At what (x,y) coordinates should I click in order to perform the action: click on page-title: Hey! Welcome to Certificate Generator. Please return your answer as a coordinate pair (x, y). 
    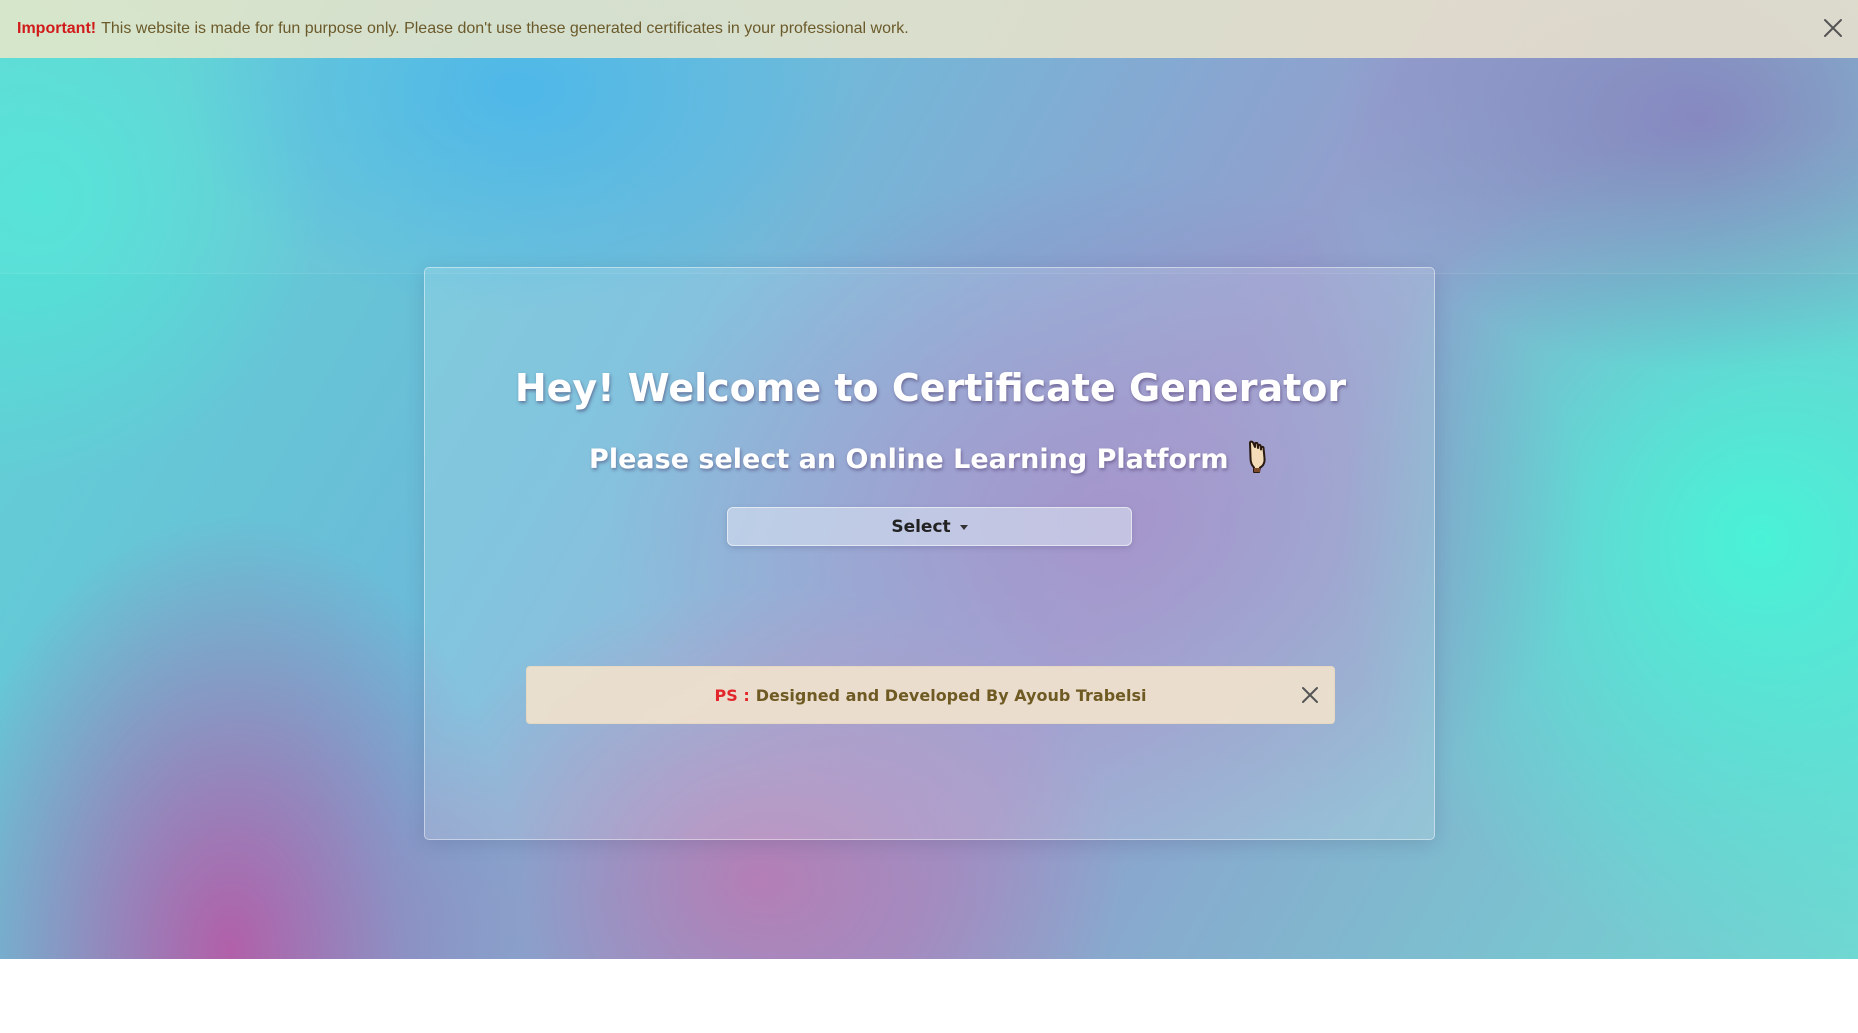
    Looking at the image, I should click on (930, 388).